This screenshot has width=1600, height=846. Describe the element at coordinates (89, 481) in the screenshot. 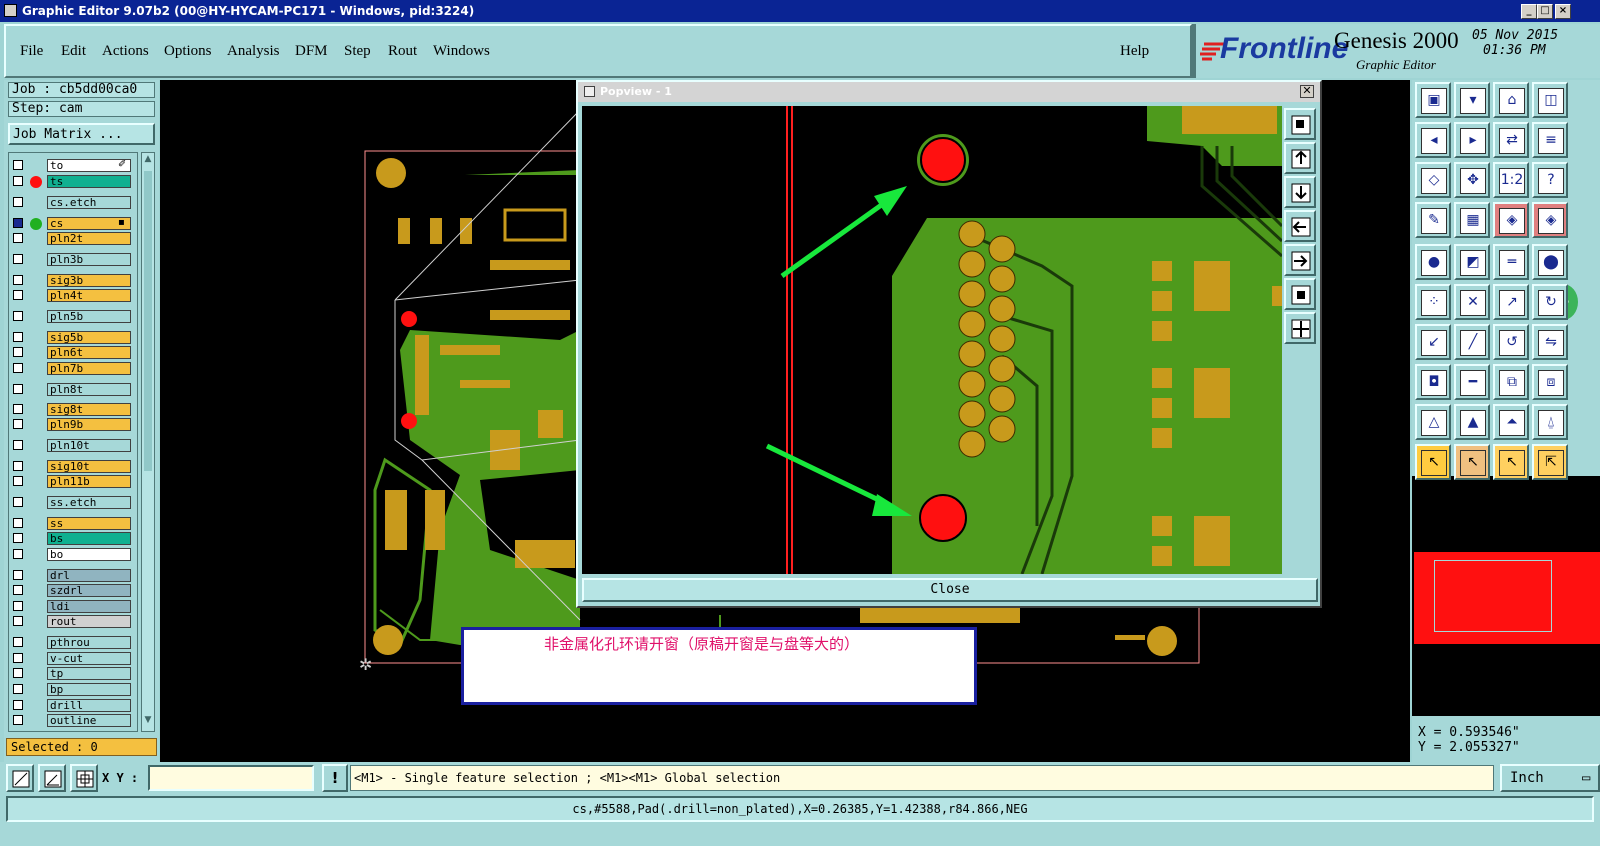

I see `layer-name: pln11b` at that location.